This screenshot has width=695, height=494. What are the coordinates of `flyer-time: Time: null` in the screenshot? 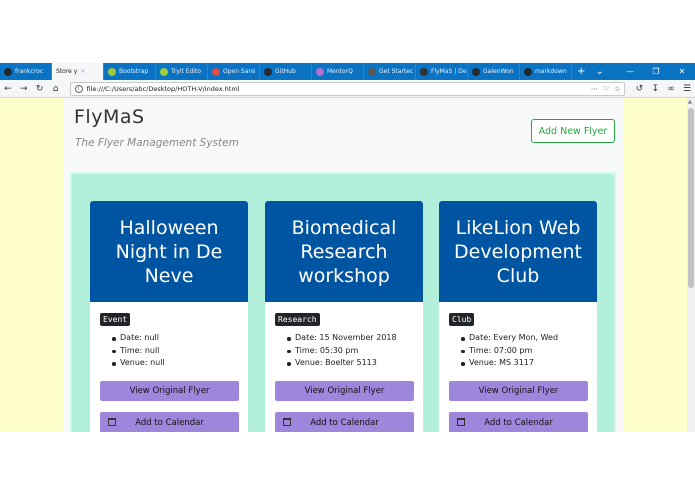 It's located at (138, 351).